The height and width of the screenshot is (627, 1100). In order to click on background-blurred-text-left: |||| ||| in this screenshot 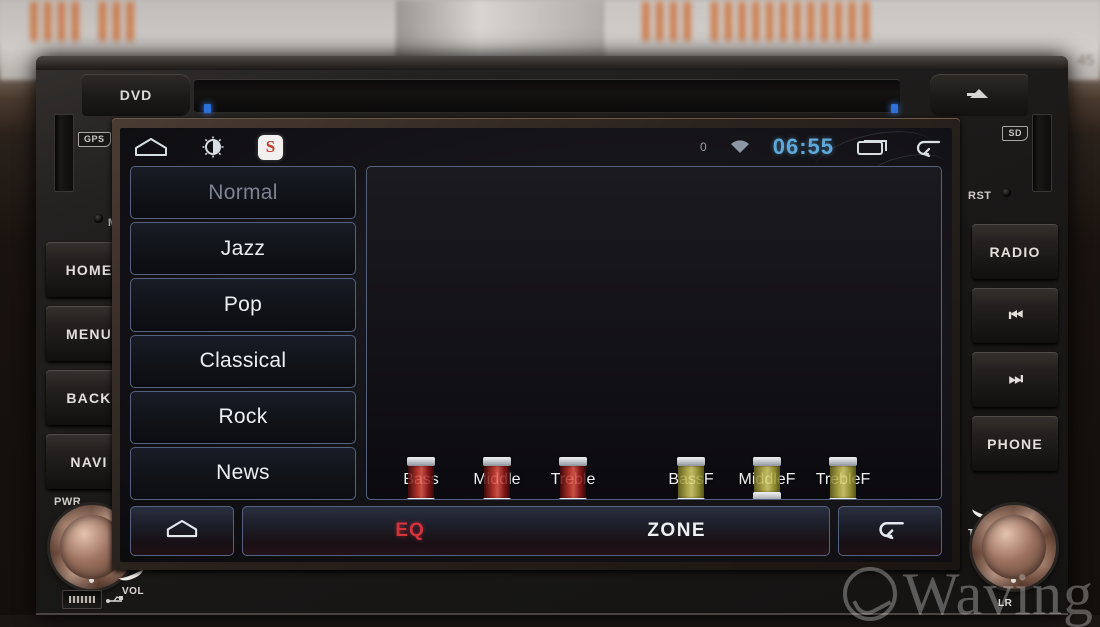, I will do `click(83, 20)`.